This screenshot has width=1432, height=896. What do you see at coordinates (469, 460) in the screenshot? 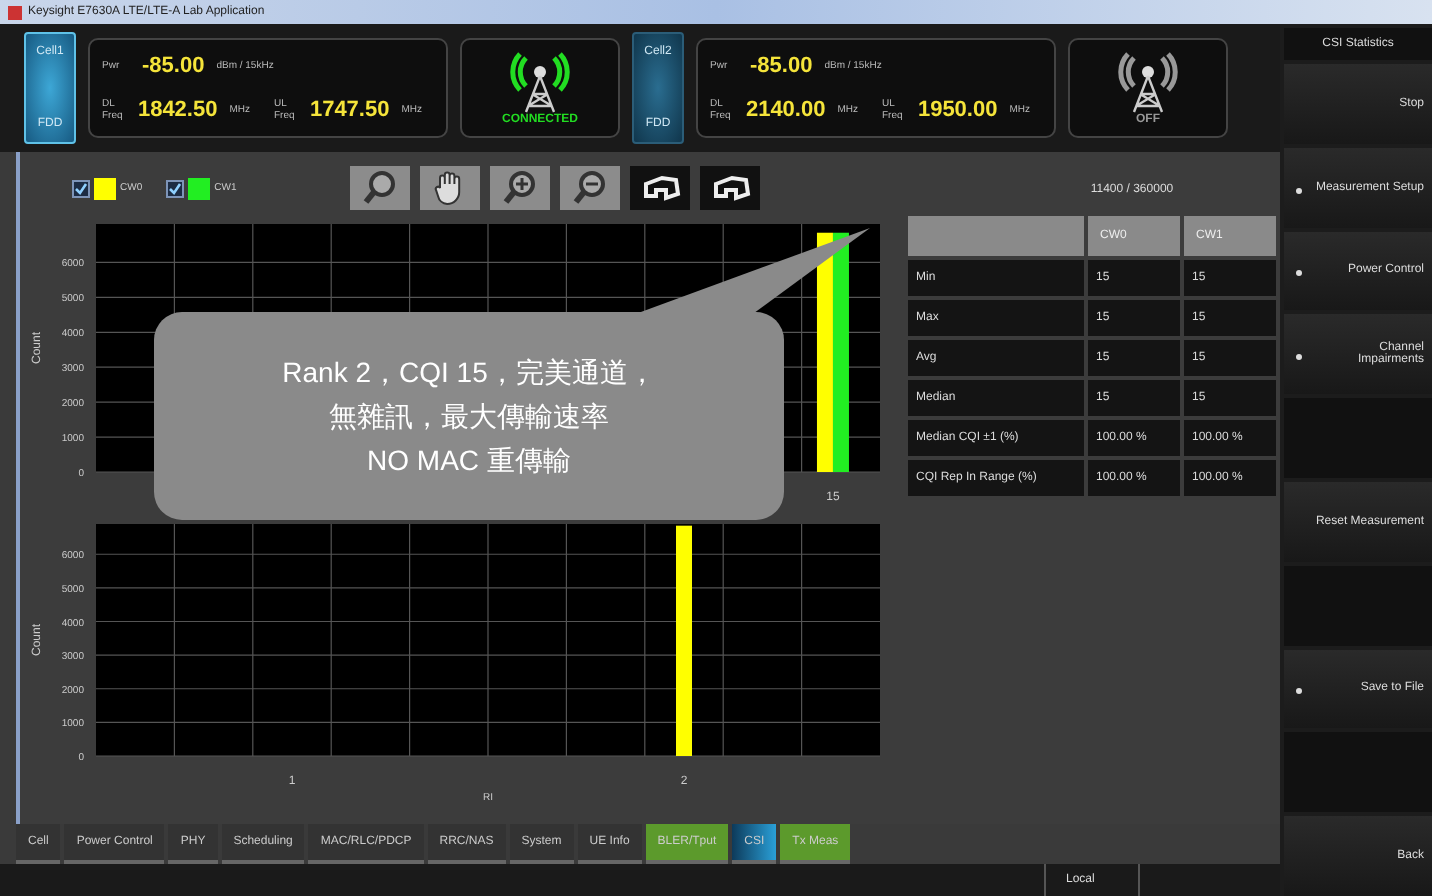
I see `callout-text: NO MAC 重傳輸` at bounding box center [469, 460].